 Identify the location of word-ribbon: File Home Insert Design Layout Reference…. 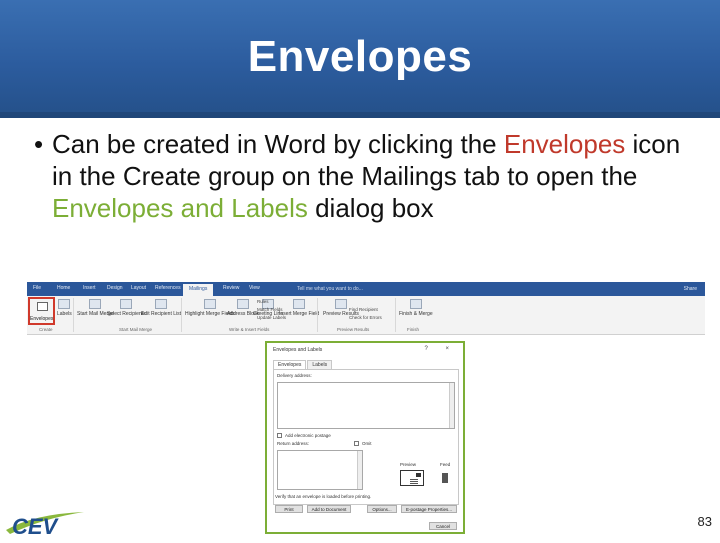
(366, 308).